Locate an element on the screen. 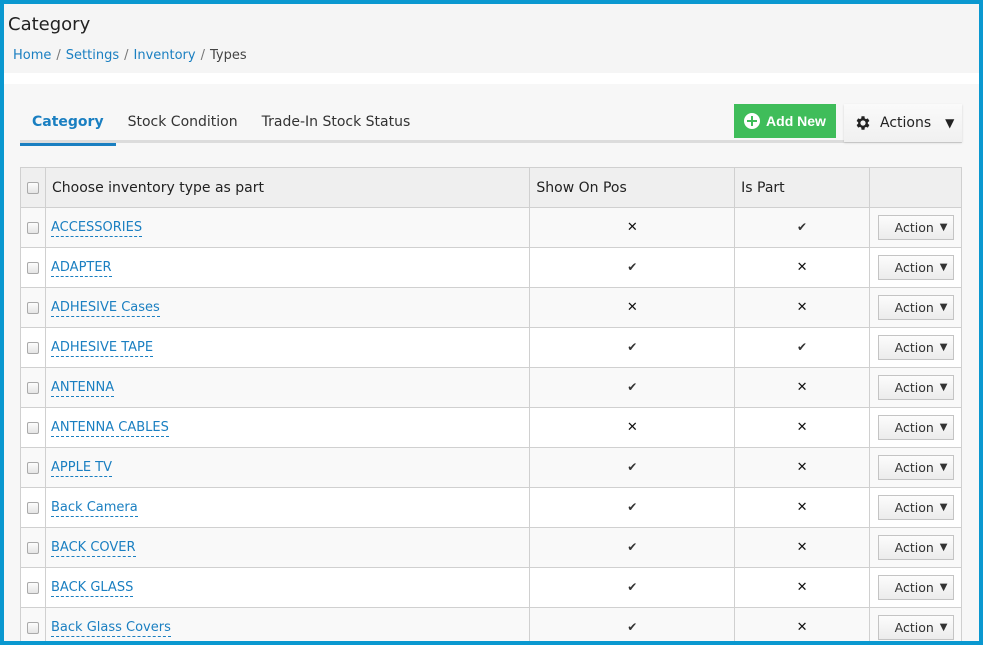 The width and height of the screenshot is (983, 645). tab-category: Category is located at coordinates (68, 128).